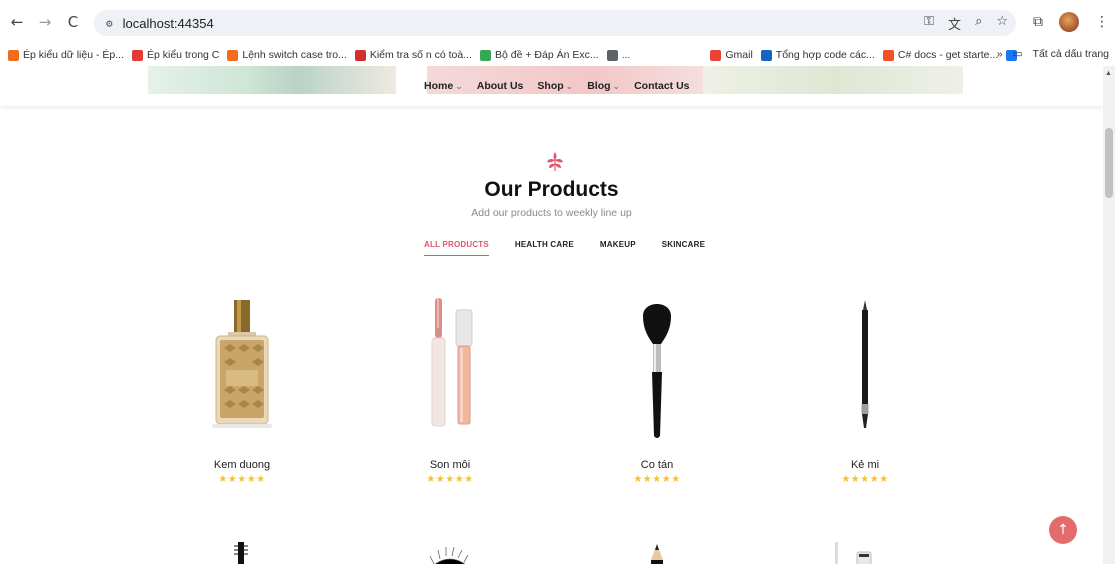 Image resolution: width=1115 pixels, height=564 pixels. I want to click on leaf-icon, so click(555, 161).